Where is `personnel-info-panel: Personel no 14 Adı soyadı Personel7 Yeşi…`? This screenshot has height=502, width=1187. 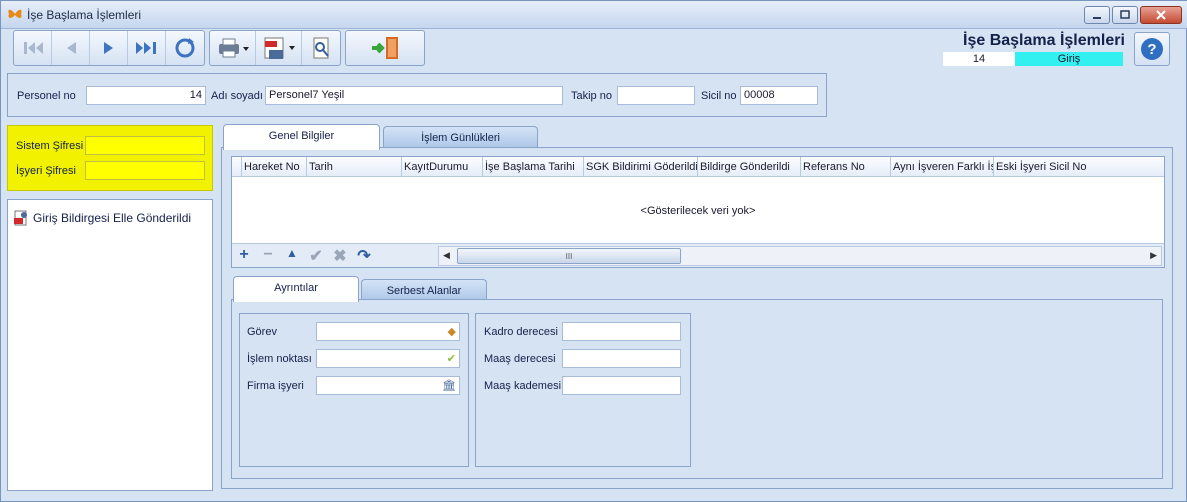
personnel-info-panel: Personel no 14 Adı soyadı Personel7 Yeşi… is located at coordinates (417, 95).